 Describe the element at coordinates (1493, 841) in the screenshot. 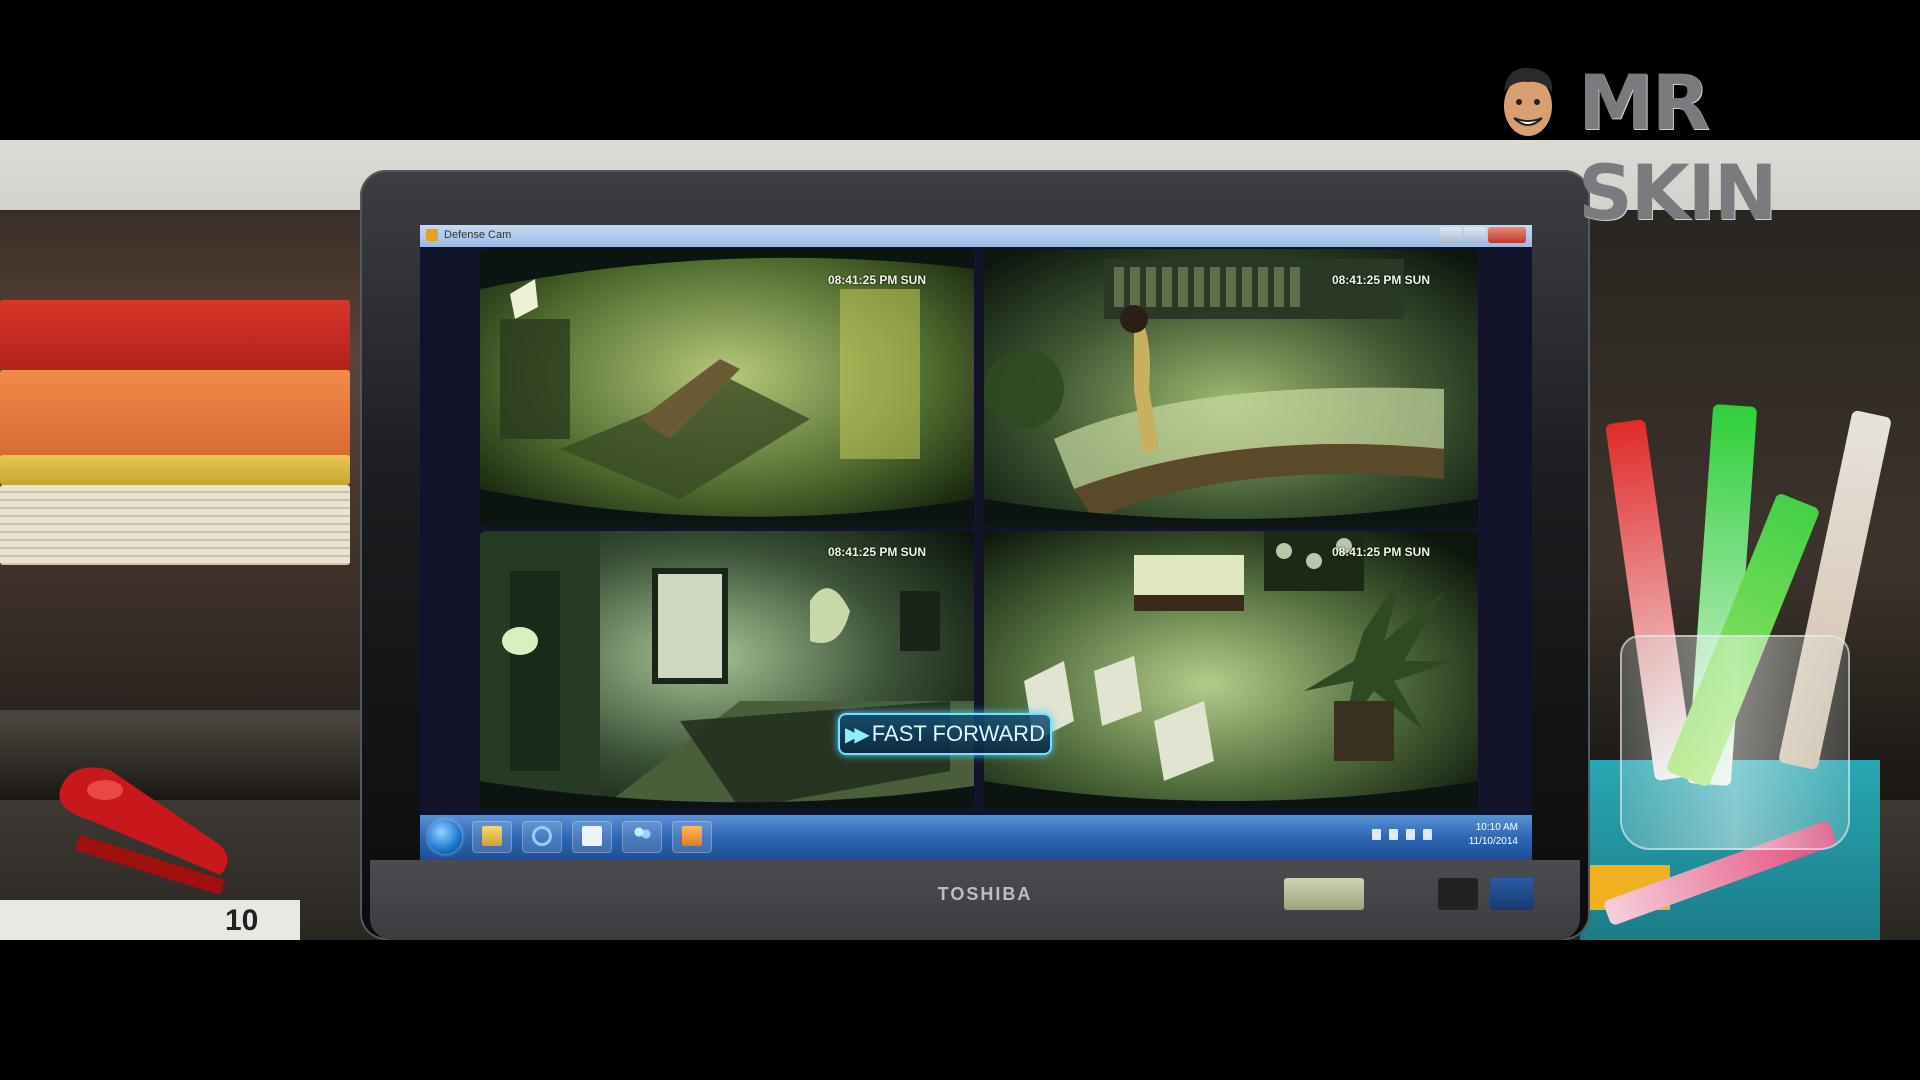

I see `clock-date: 11/10/2014` at that location.